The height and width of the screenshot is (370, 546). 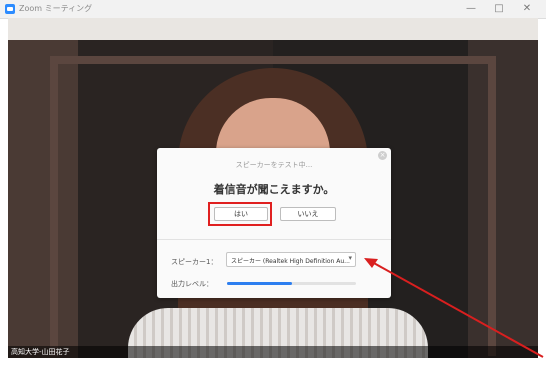 I want to click on minimize-button: —, so click(x=471, y=9).